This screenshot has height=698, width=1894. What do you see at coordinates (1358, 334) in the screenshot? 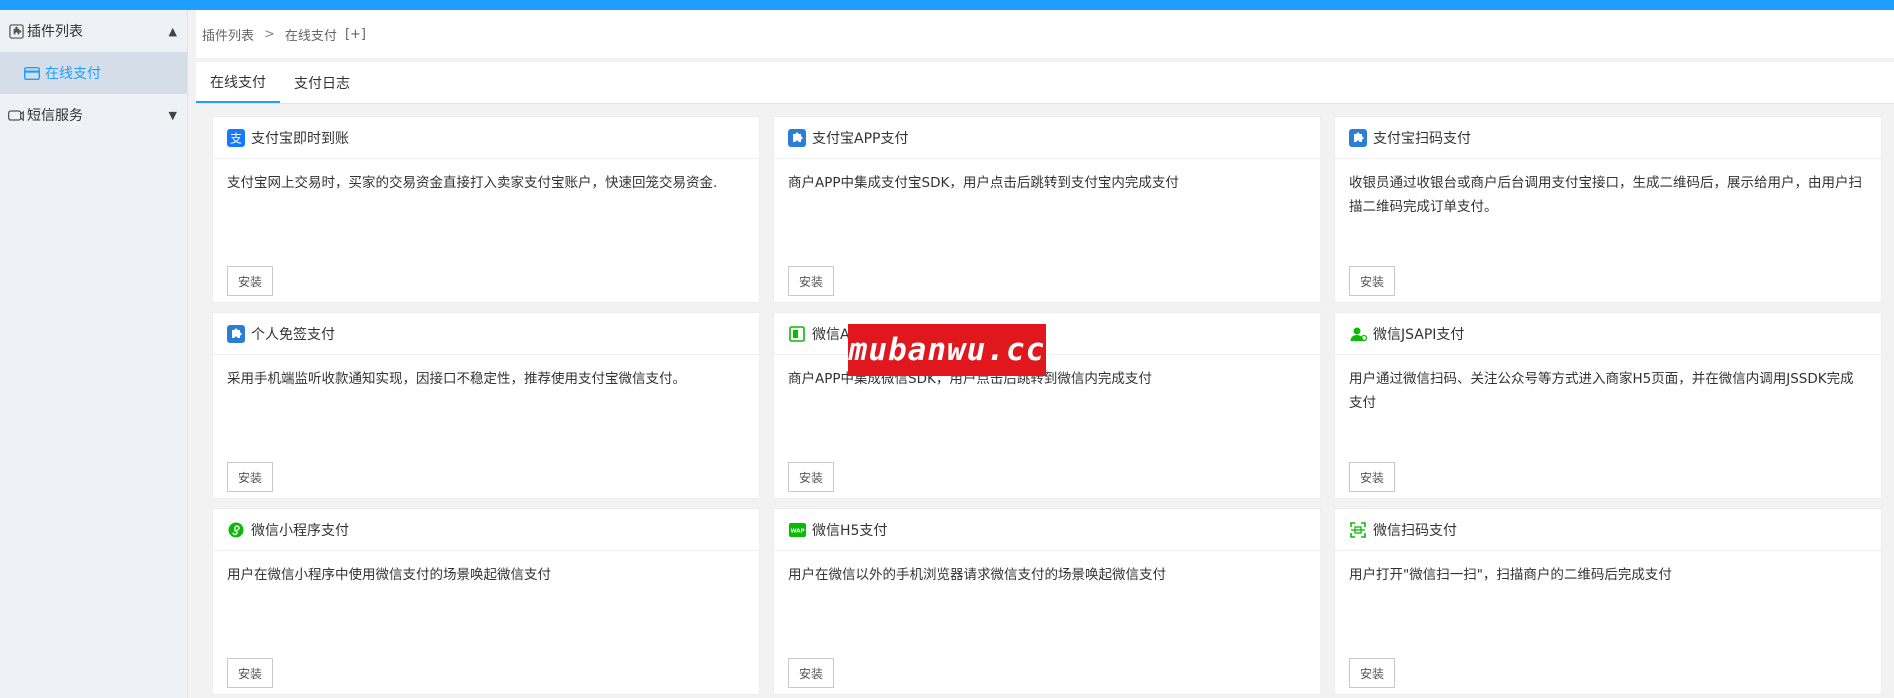
I see `user-icon` at bounding box center [1358, 334].